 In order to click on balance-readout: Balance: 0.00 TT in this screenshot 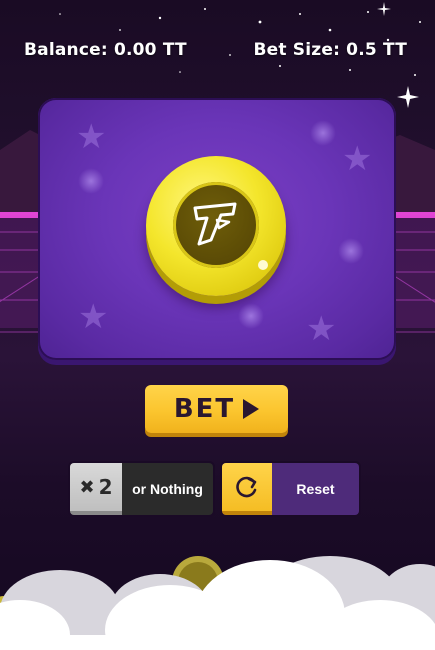, I will do `click(105, 50)`.